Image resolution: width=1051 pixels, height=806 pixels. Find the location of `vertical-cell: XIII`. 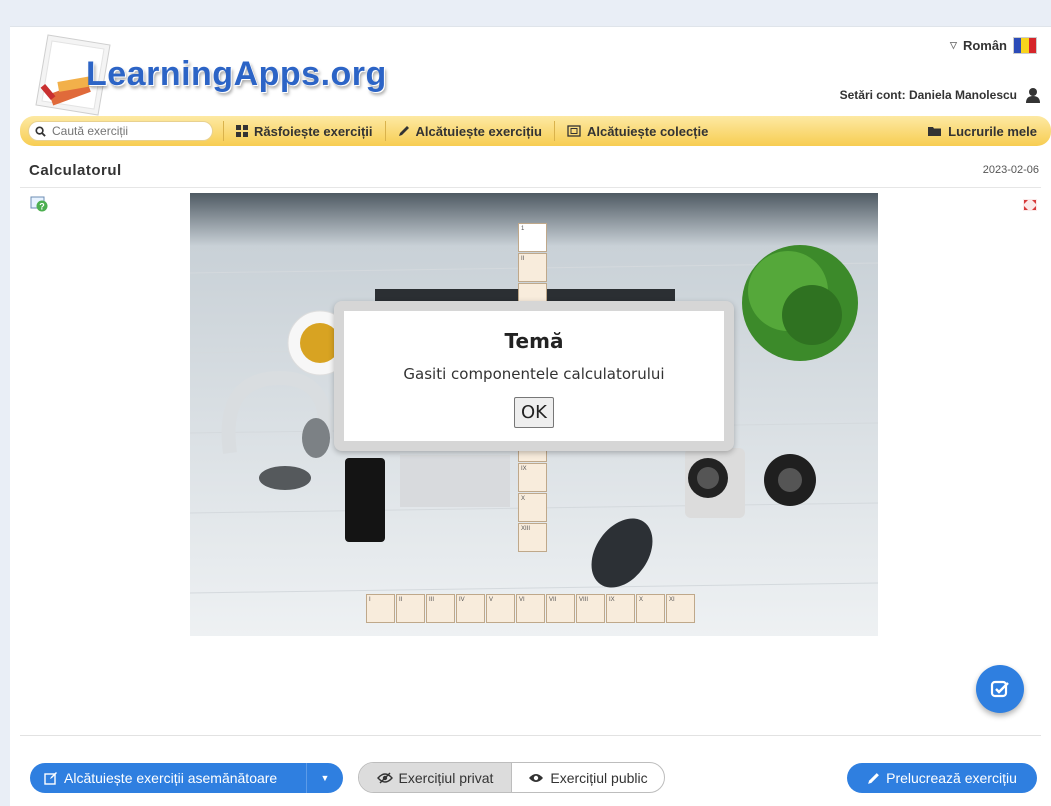

vertical-cell: XIII is located at coordinates (532, 537).